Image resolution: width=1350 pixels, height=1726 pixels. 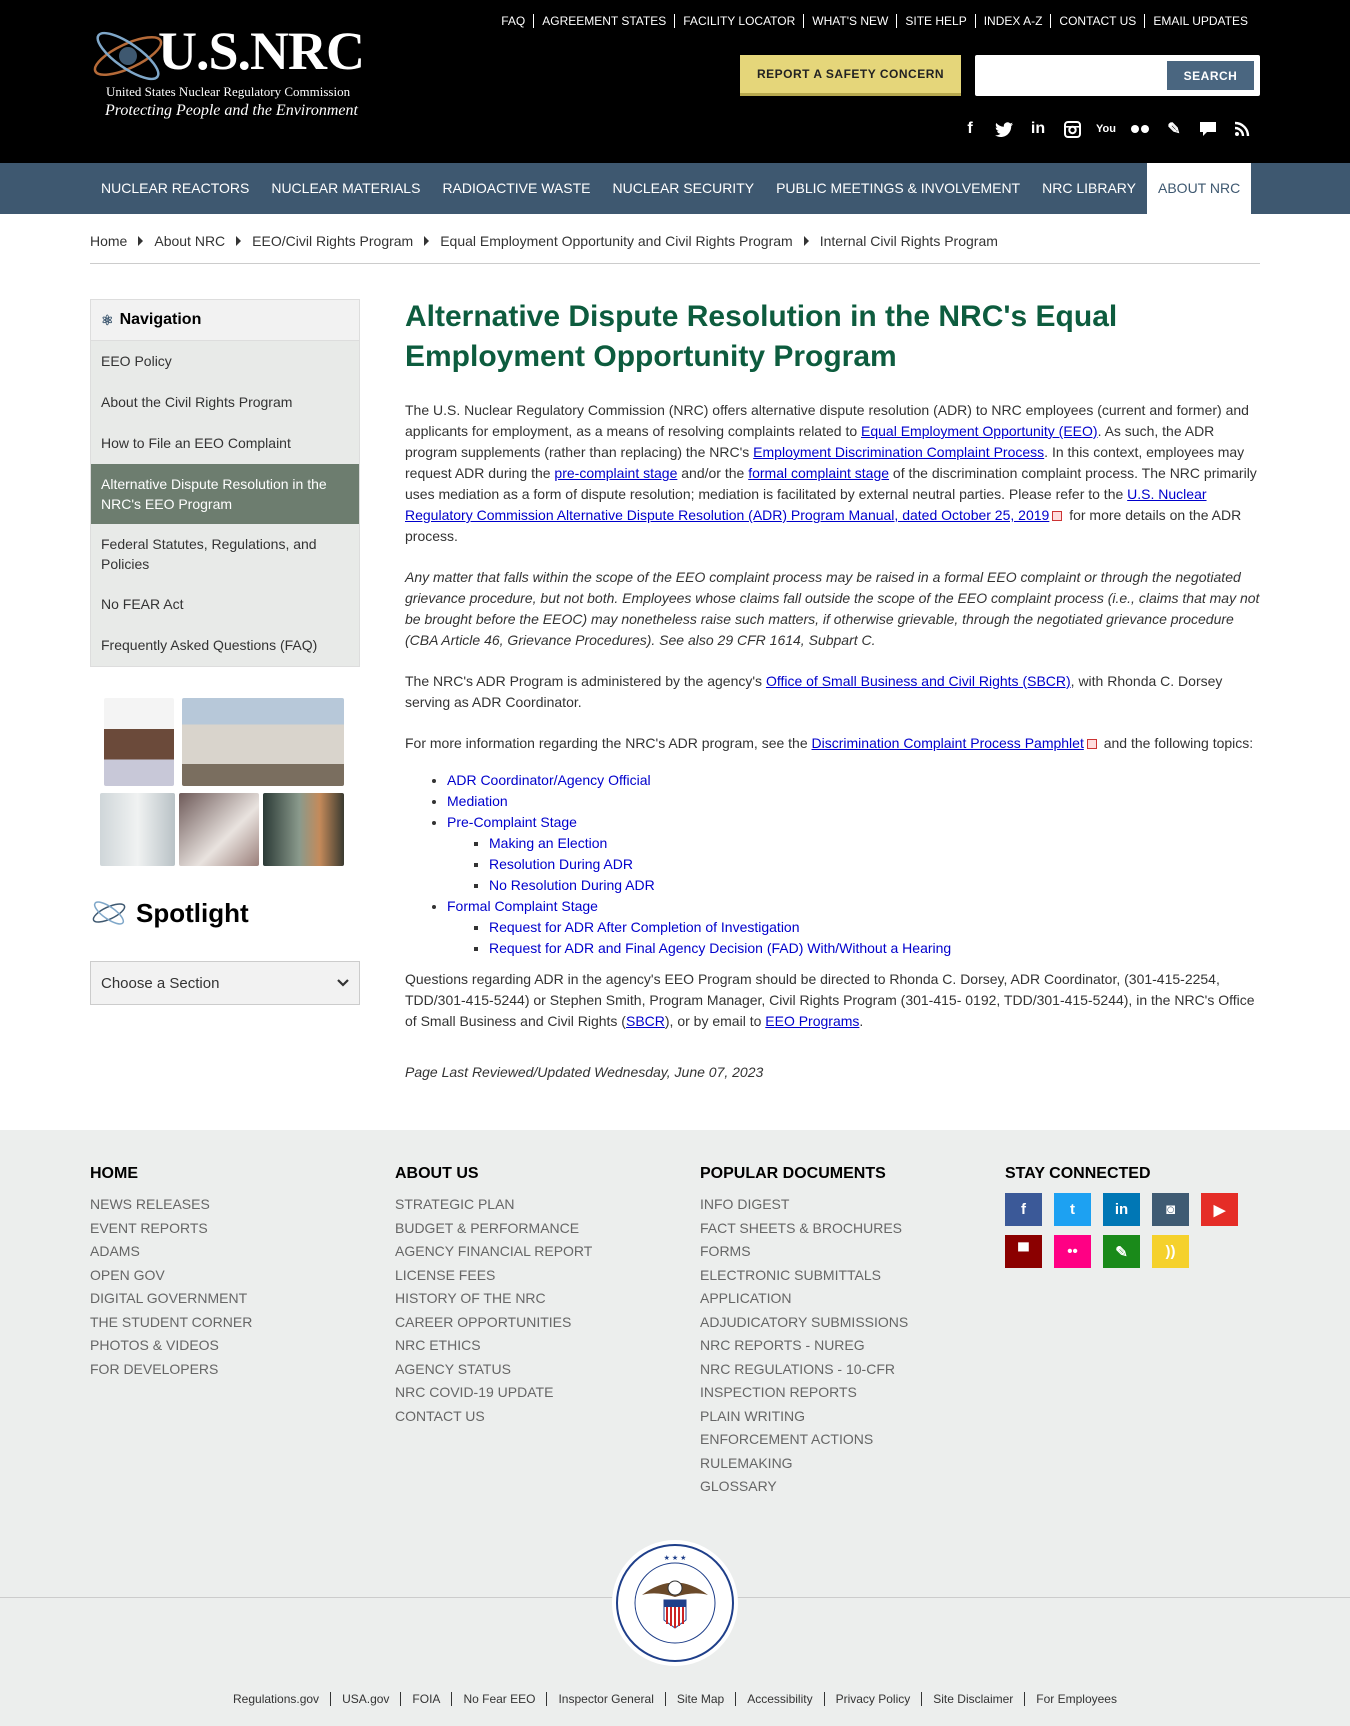 I want to click on footer-link: NRC REPORTS - NUREG, so click(x=804, y=1346).